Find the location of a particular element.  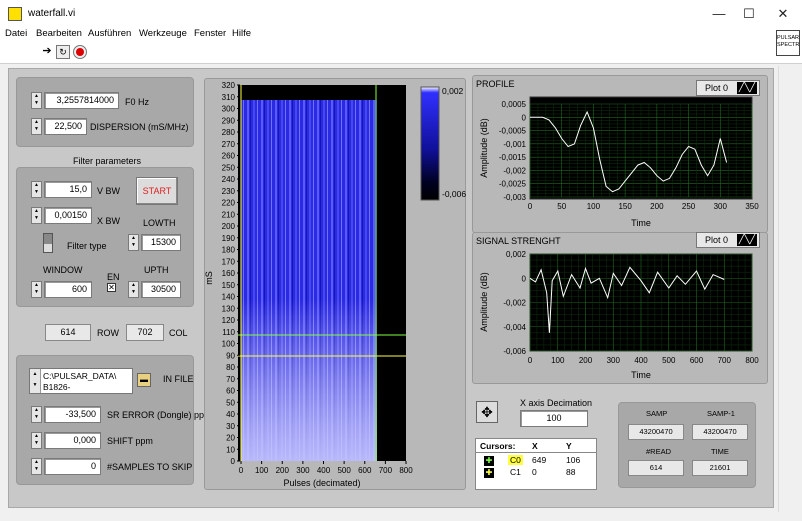

upth-field: 30500 is located at coordinates (161, 289).